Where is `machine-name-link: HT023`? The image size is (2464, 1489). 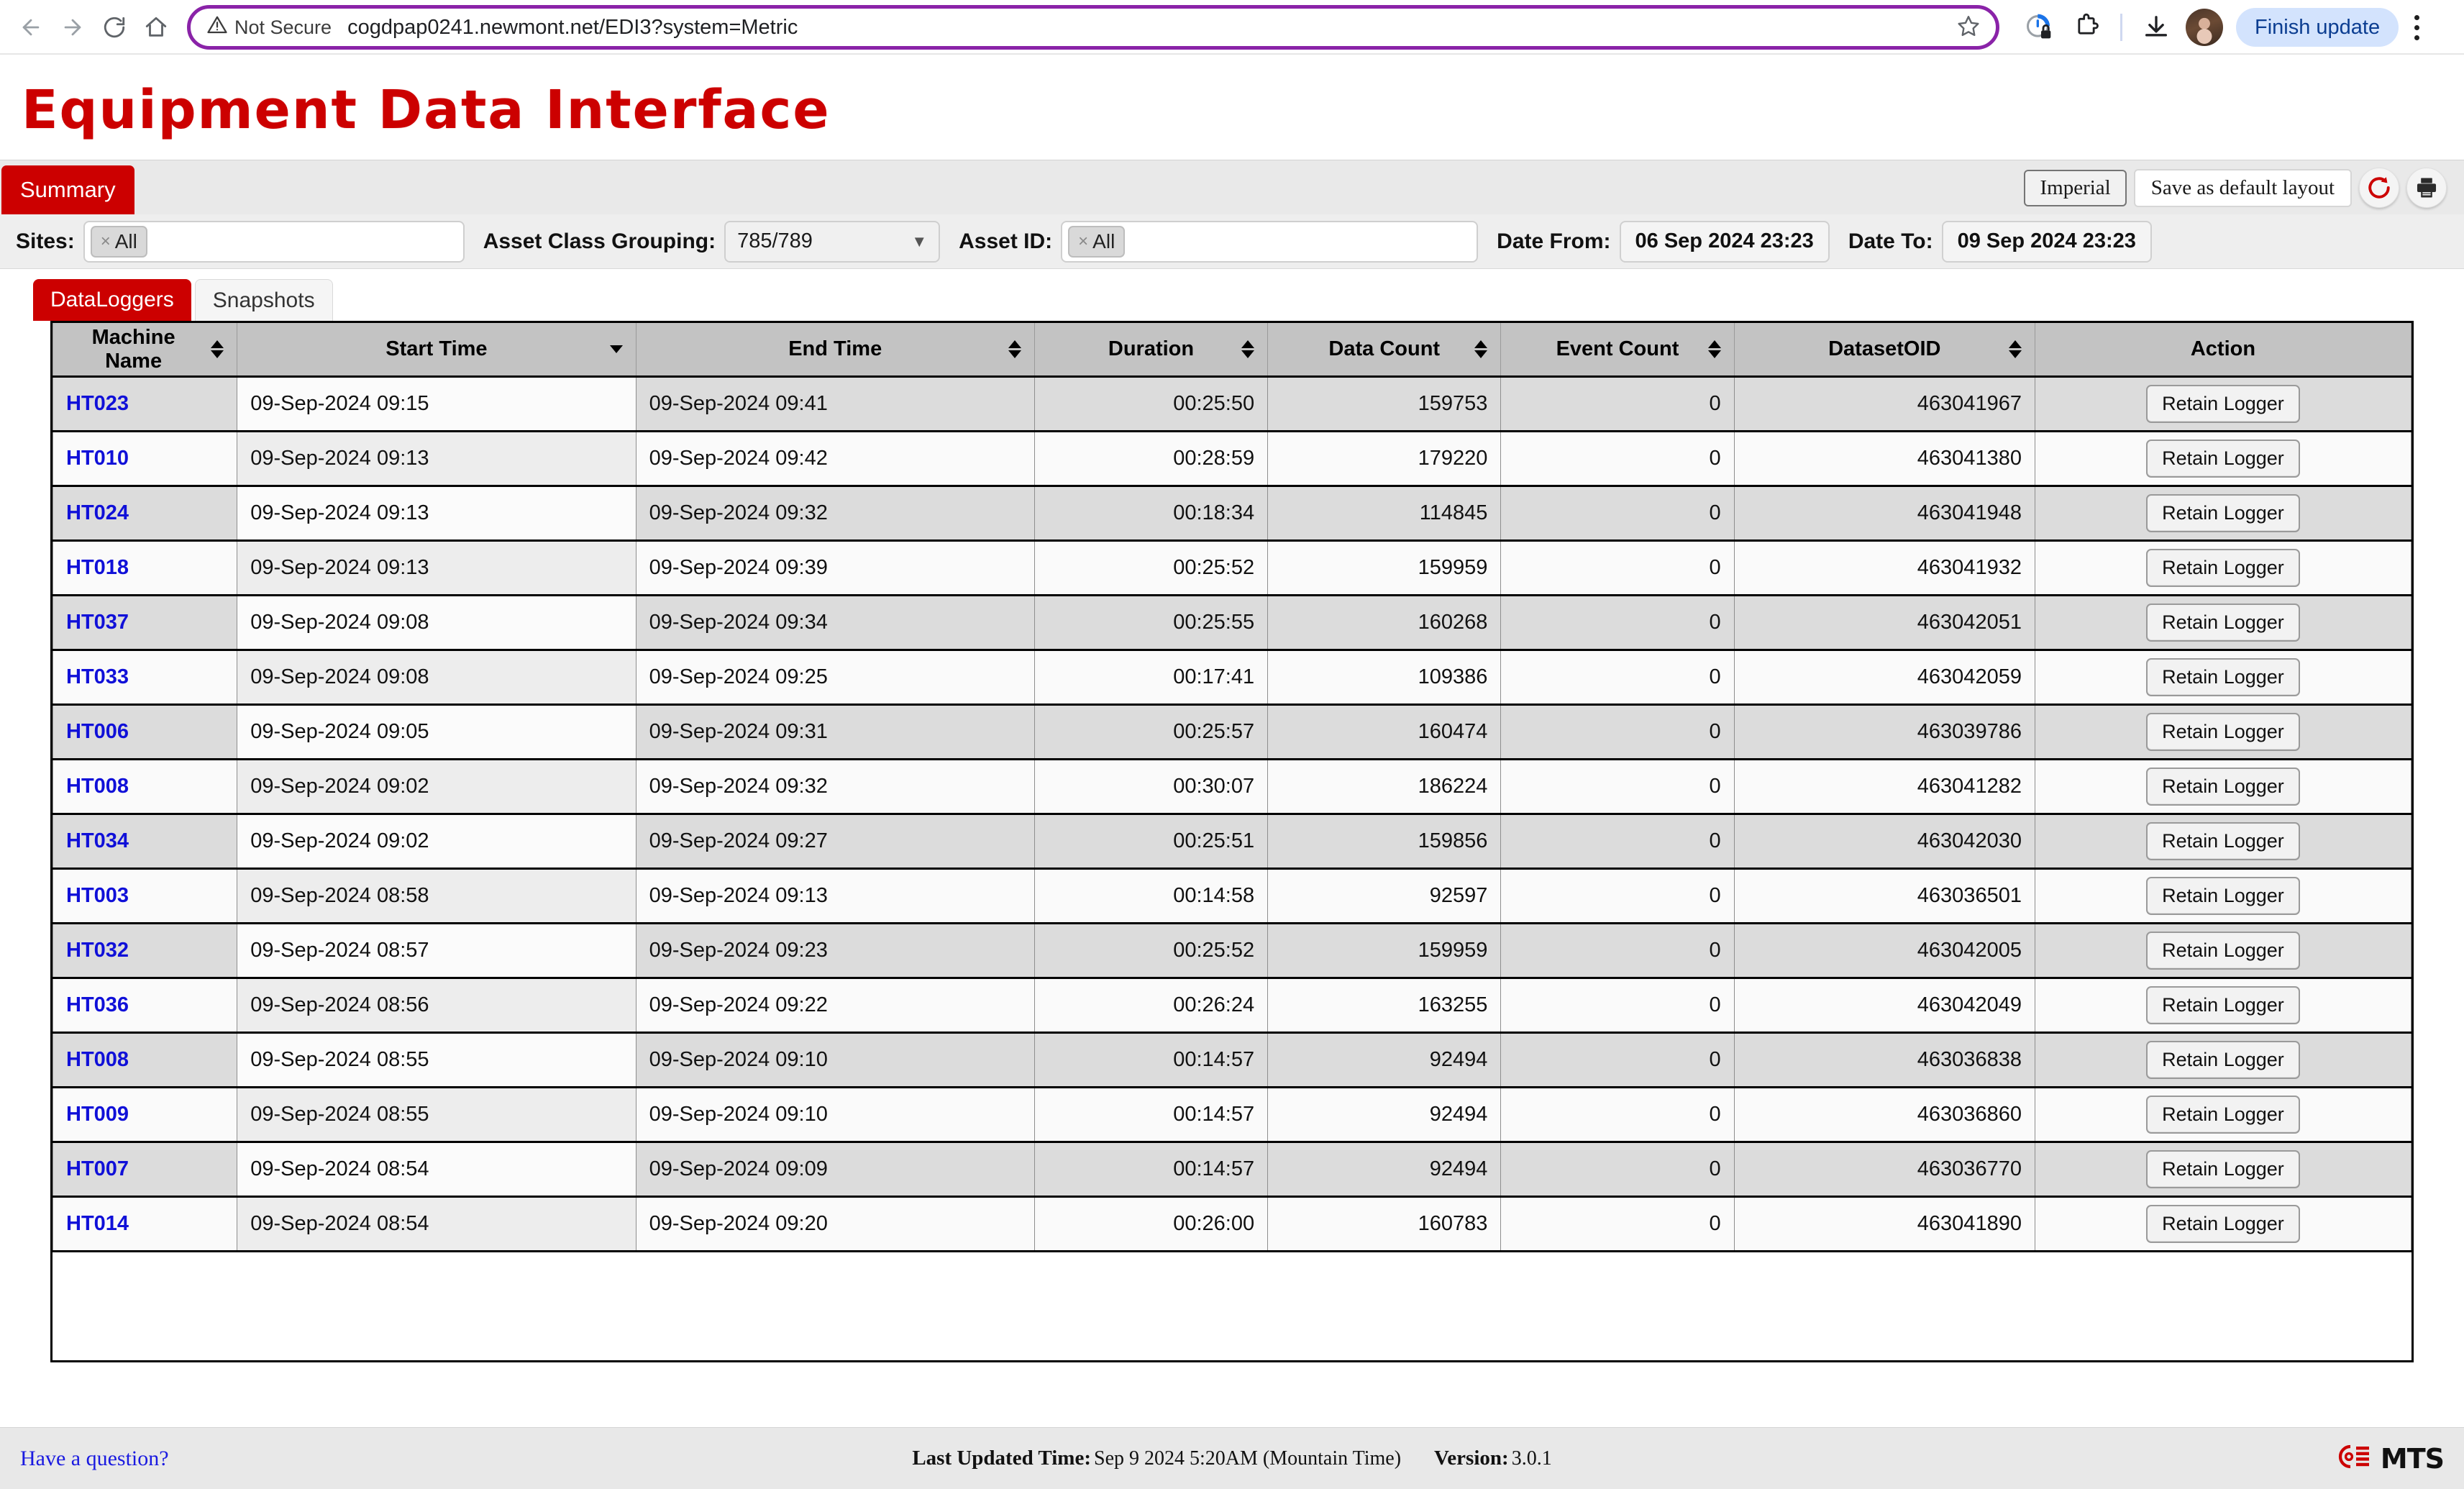 machine-name-link: HT023 is located at coordinates (97, 404).